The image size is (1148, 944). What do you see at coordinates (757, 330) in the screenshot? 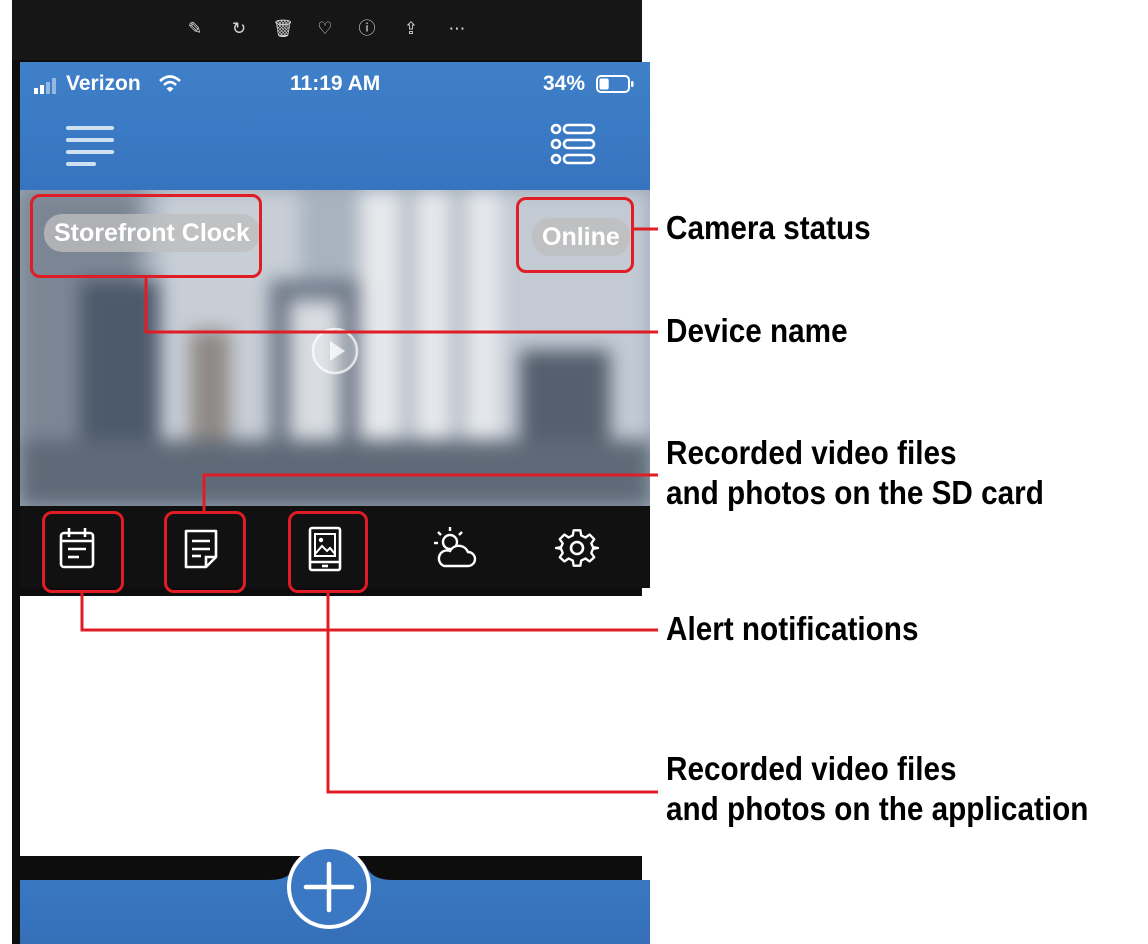
I see `label-device-name: Device name` at bounding box center [757, 330].